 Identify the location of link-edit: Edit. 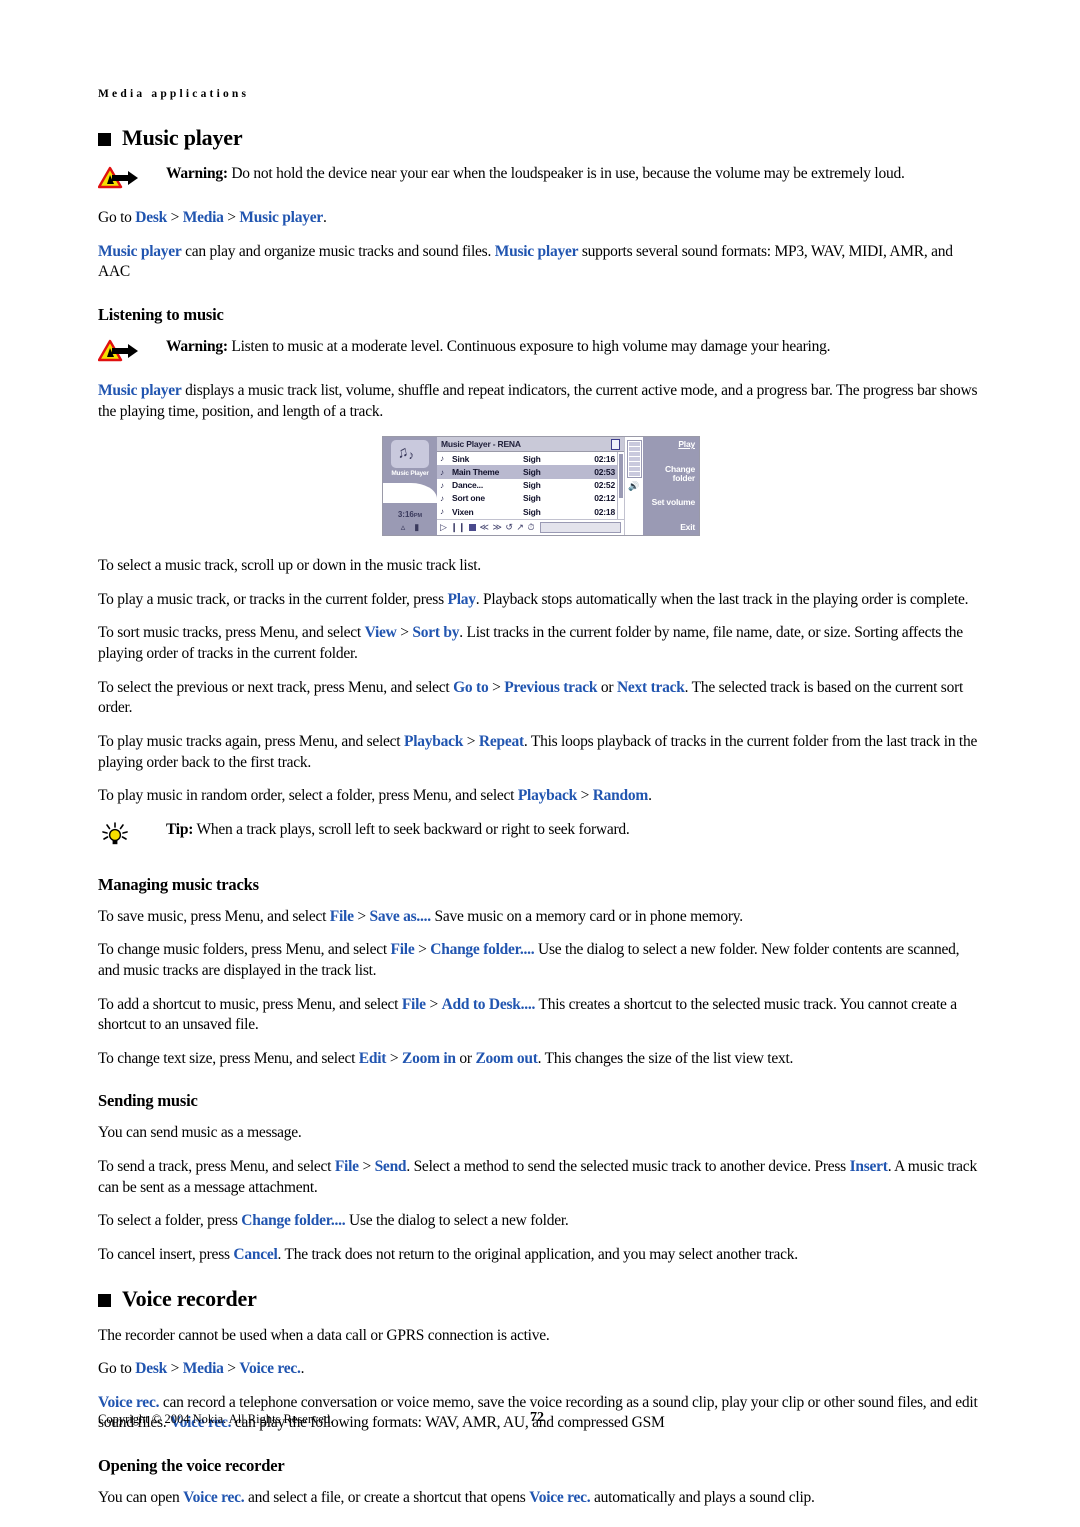
(373, 1058).